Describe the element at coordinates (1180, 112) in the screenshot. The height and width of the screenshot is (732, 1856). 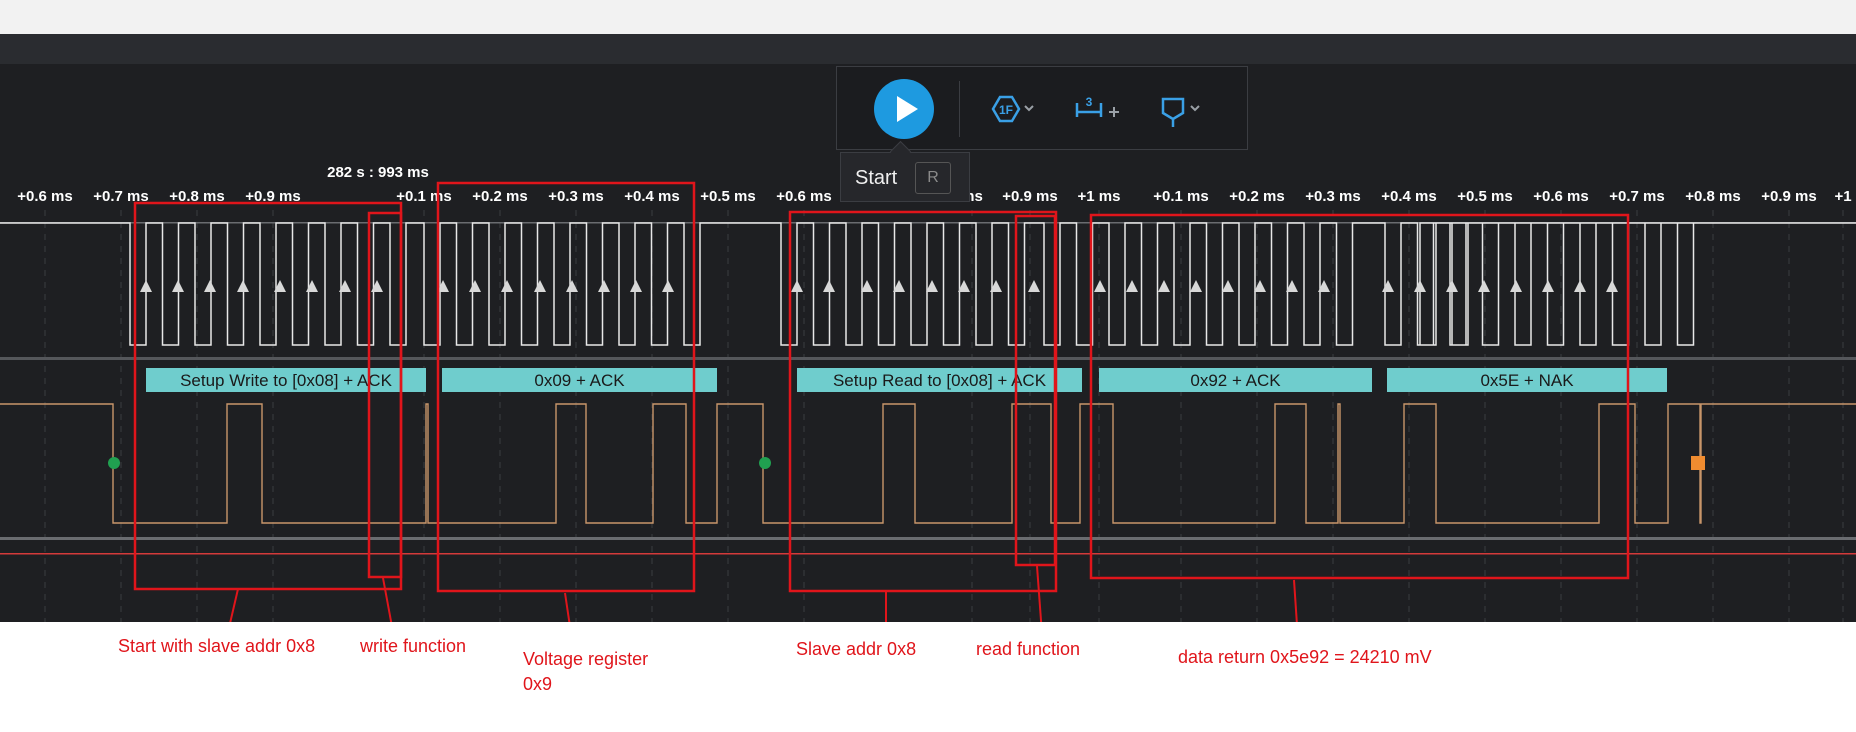
I see `marker-icon` at that location.